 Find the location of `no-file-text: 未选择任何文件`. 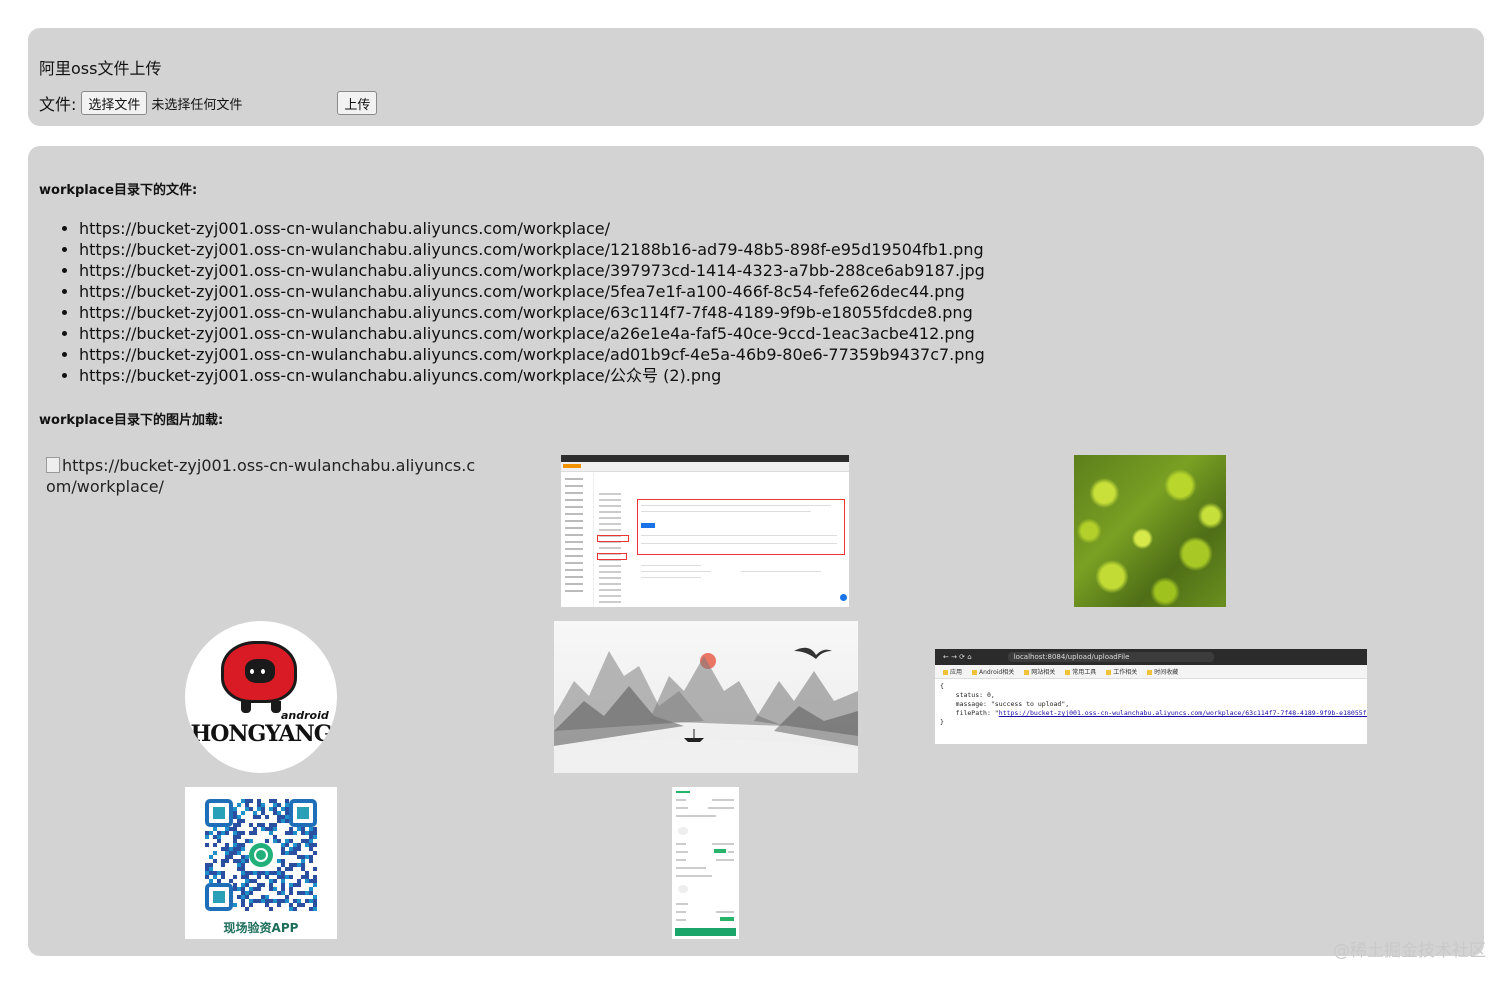

no-file-text: 未选择任何文件 is located at coordinates (197, 105).